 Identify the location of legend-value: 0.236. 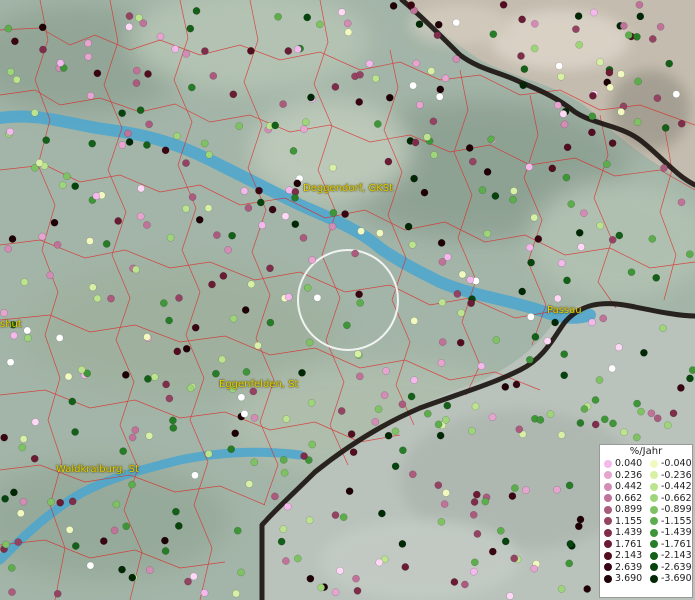
(629, 475).